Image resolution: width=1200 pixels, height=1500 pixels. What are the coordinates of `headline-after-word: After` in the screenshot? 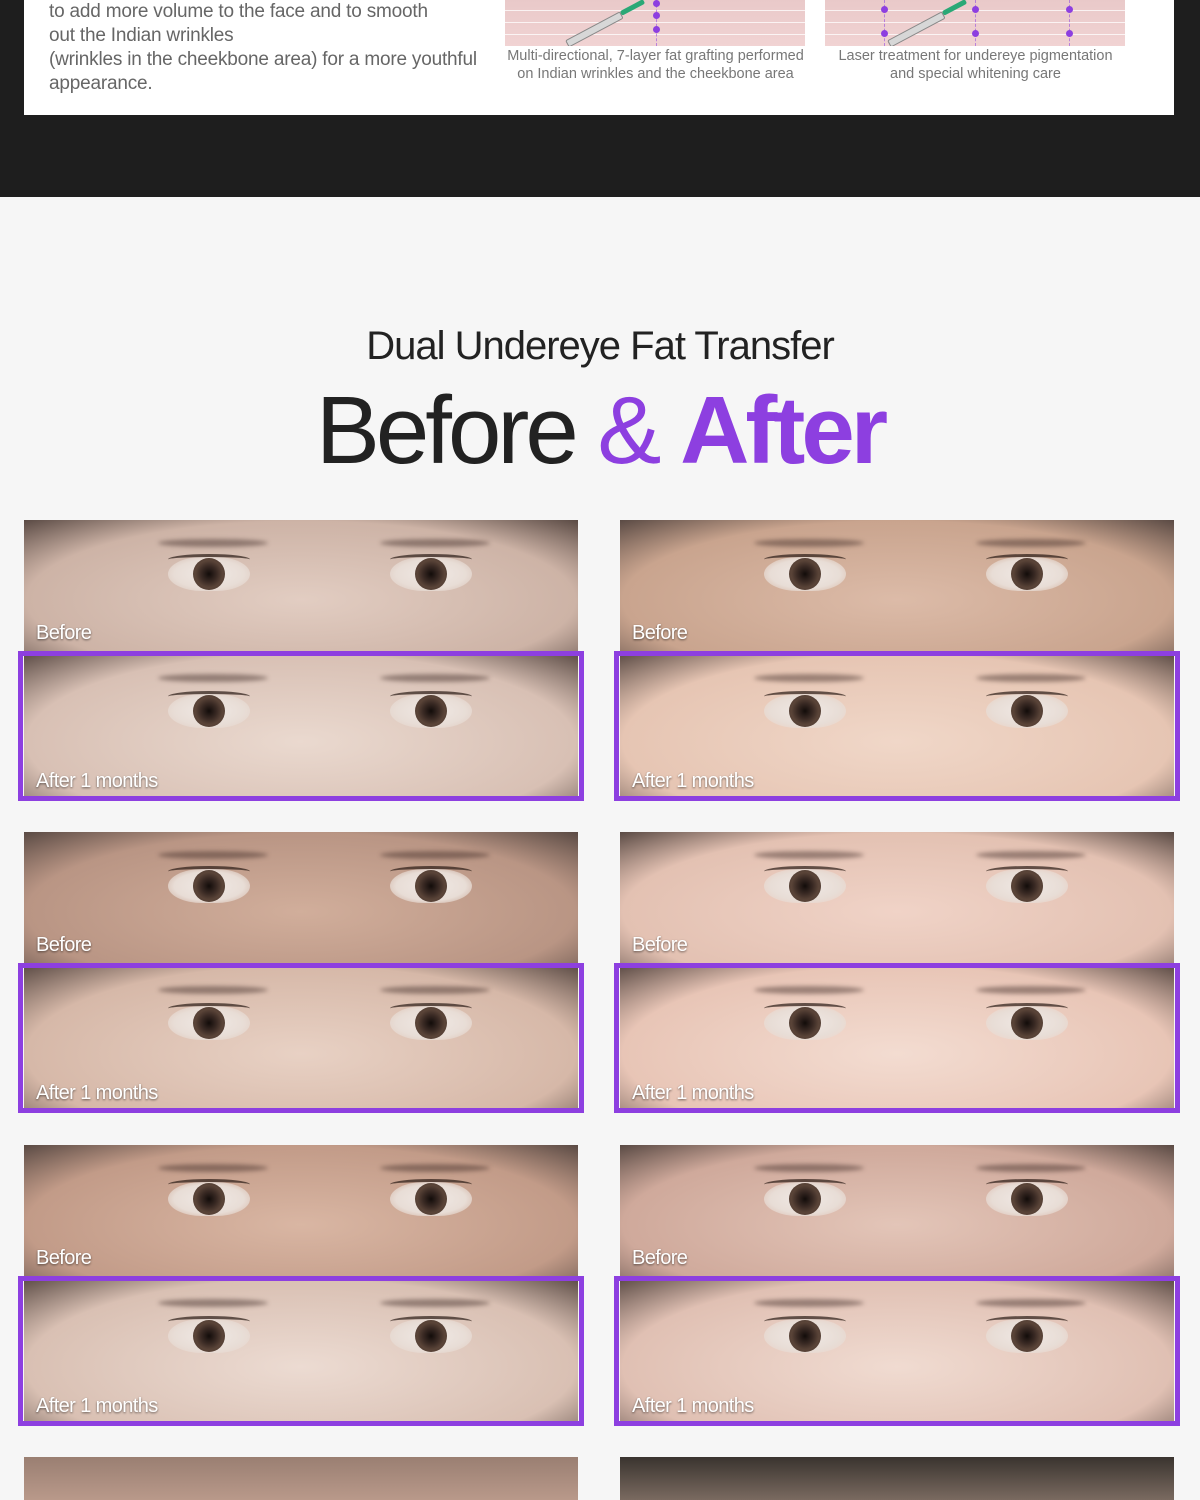 It's located at (784, 430).